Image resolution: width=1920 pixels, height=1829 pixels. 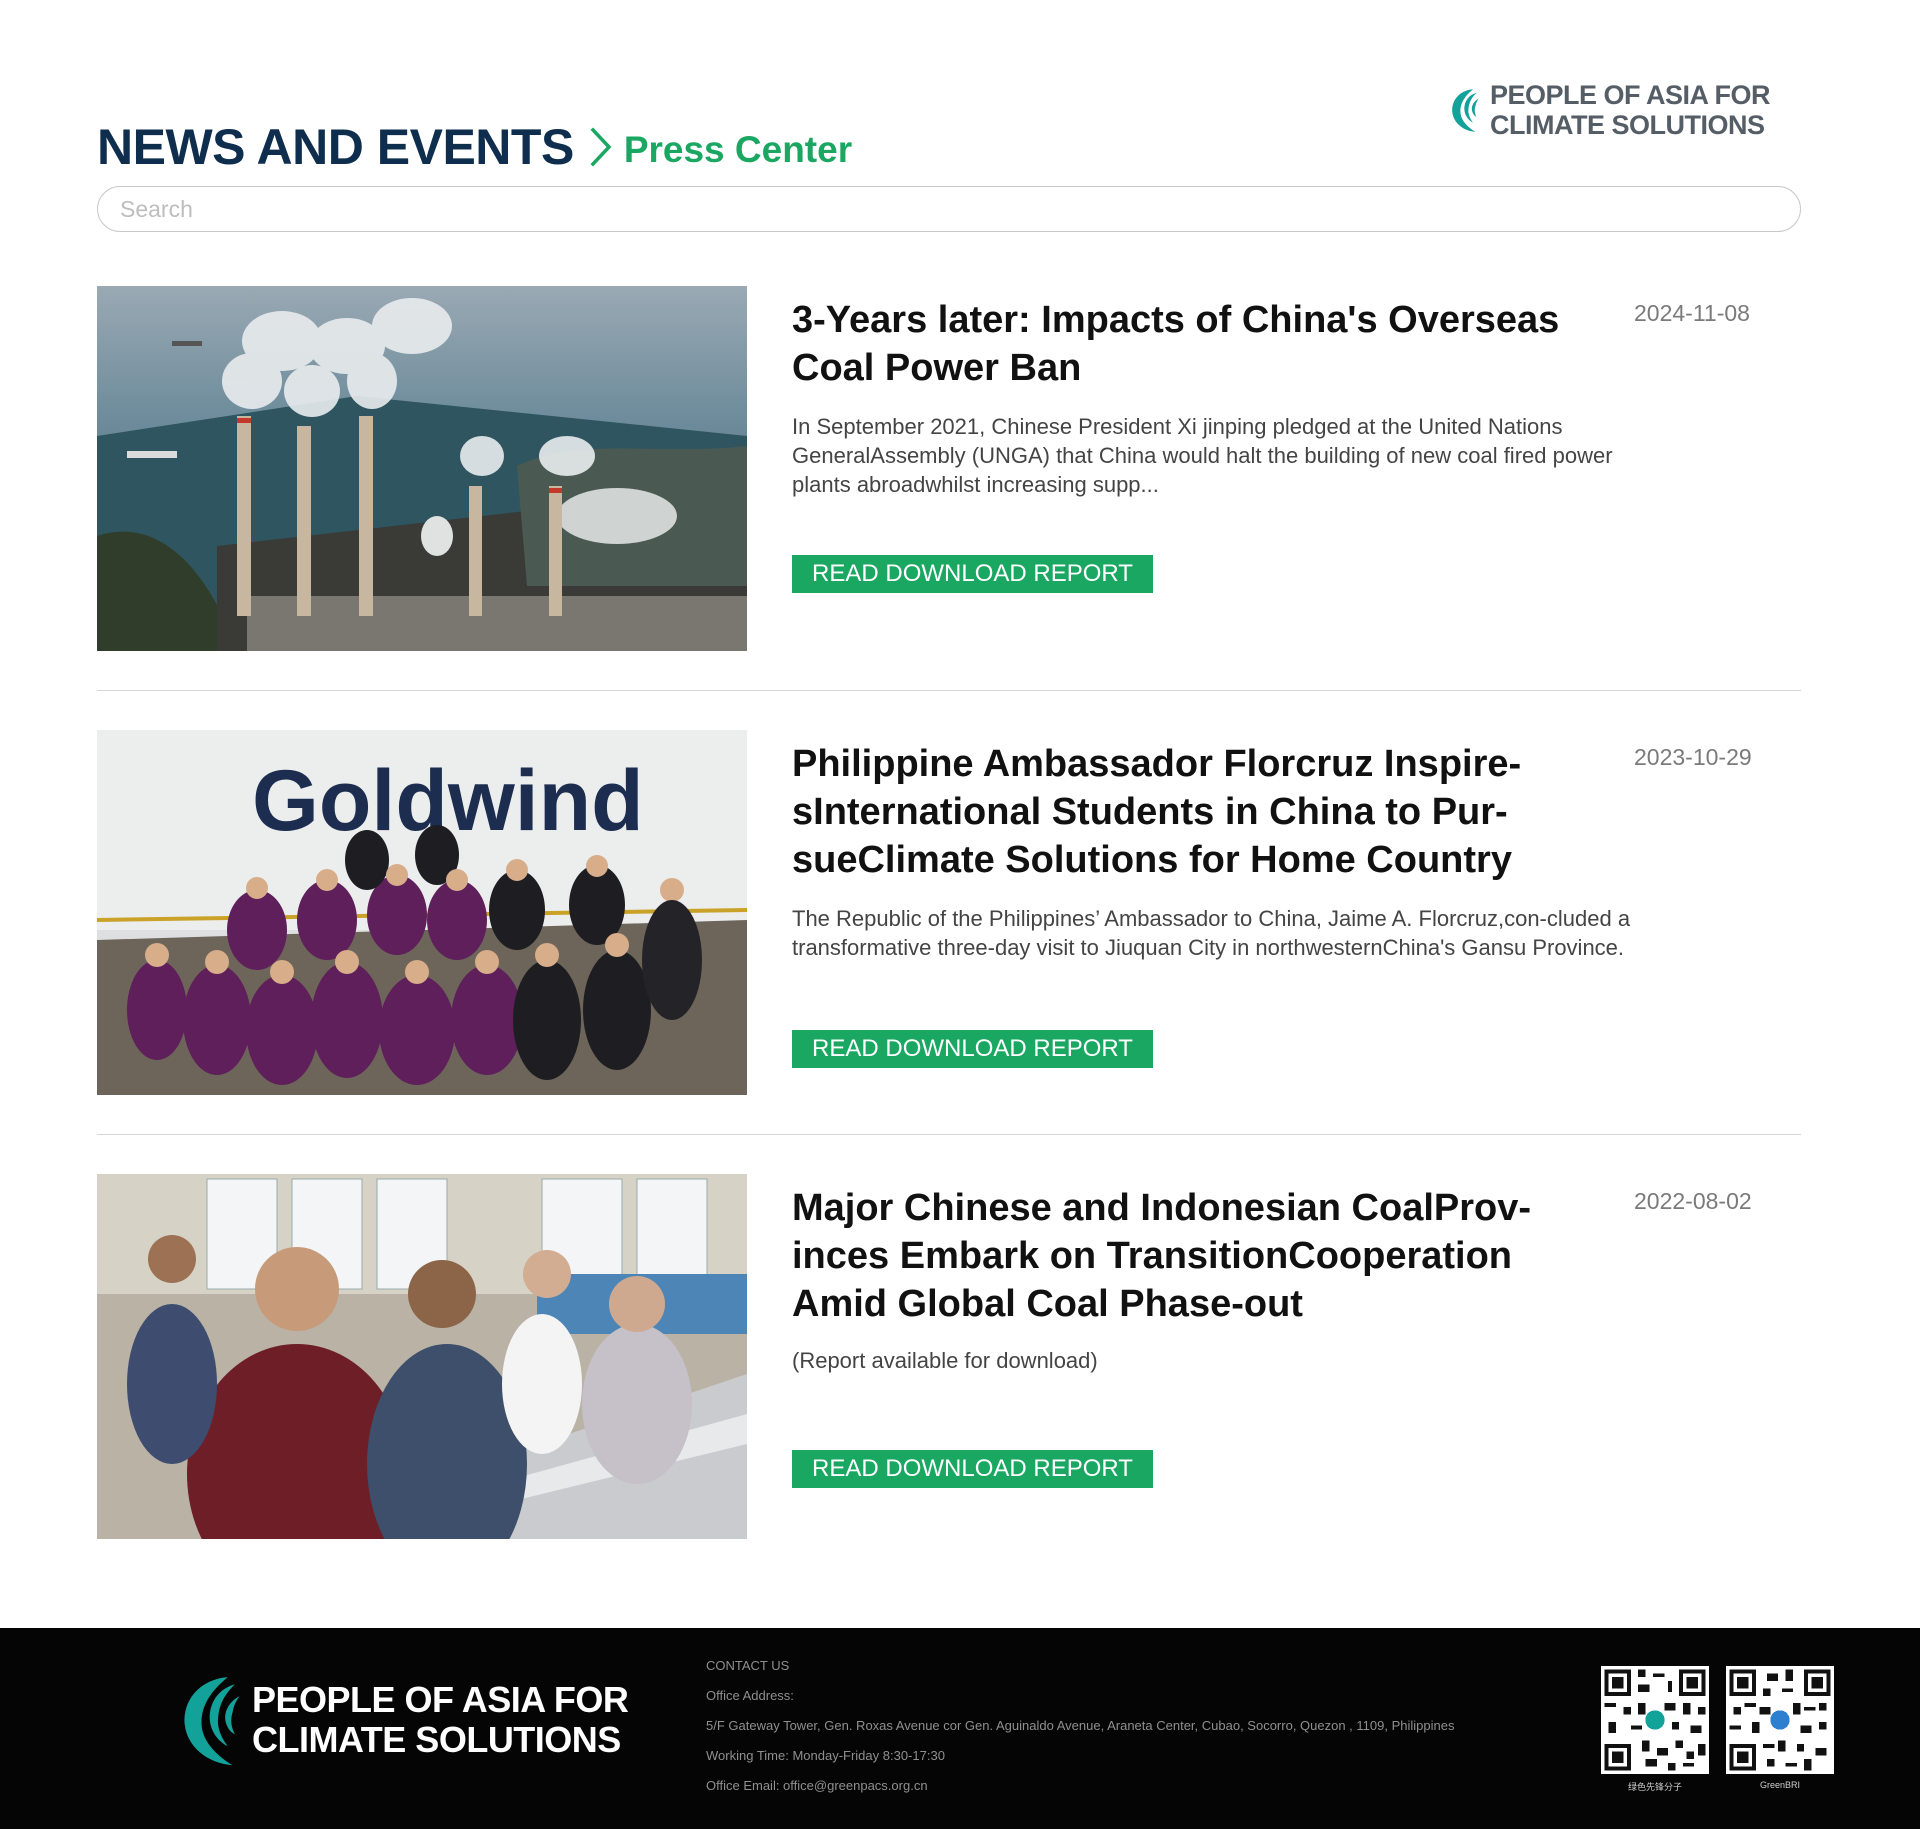 What do you see at coordinates (738, 150) in the screenshot?
I see `page-subtitle: Press Center` at bounding box center [738, 150].